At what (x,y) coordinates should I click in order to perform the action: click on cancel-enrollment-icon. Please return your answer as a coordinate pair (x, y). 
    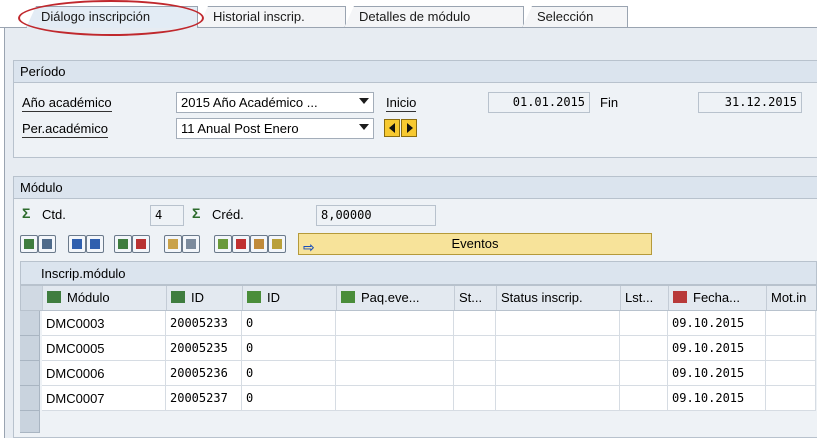
    Looking at the image, I should click on (241, 244).